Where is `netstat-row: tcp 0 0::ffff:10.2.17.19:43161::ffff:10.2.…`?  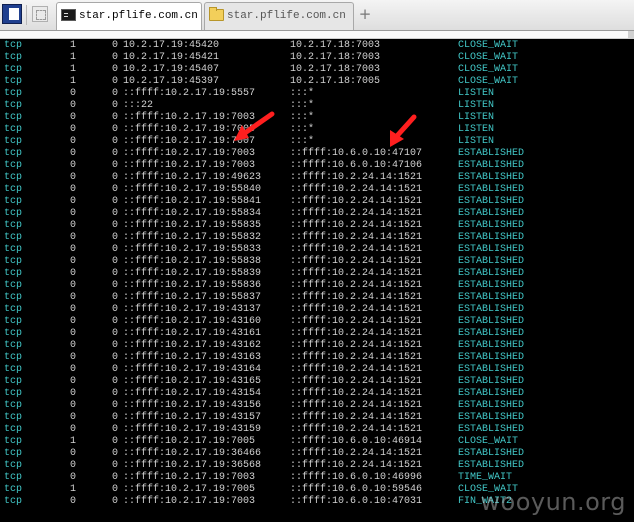
netstat-row: tcp 0 0::ffff:10.2.17.19:43161::ffff:10.2.… is located at coordinates (317, 334).